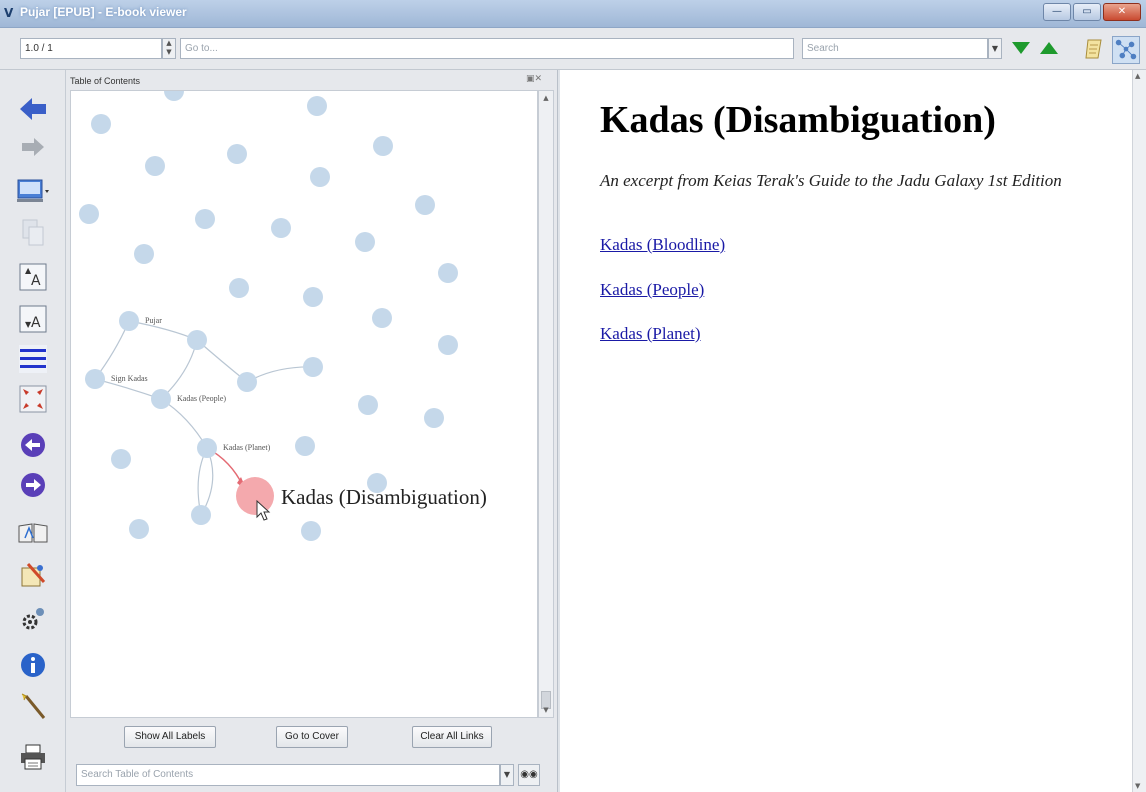 The height and width of the screenshot is (792, 1146). Describe the element at coordinates (312, 737) in the screenshot. I see `go-to-cover-button: Go to Cover` at that location.